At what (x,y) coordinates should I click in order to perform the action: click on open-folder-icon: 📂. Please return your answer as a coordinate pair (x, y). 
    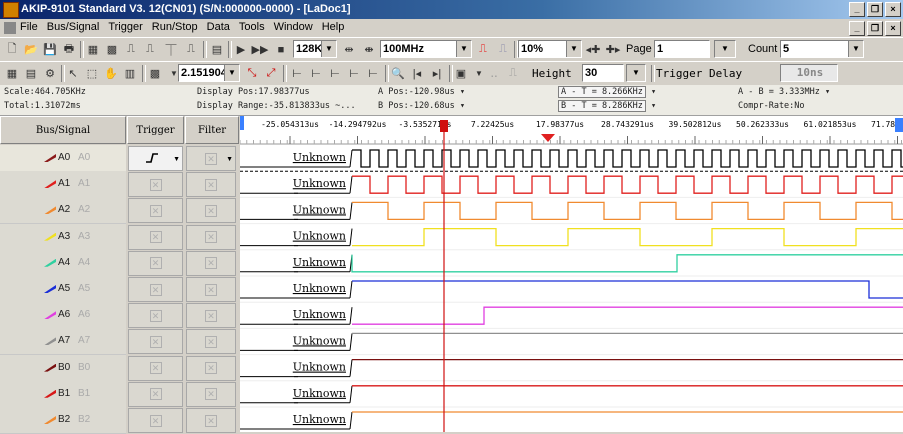
    Looking at the image, I should click on (31, 49).